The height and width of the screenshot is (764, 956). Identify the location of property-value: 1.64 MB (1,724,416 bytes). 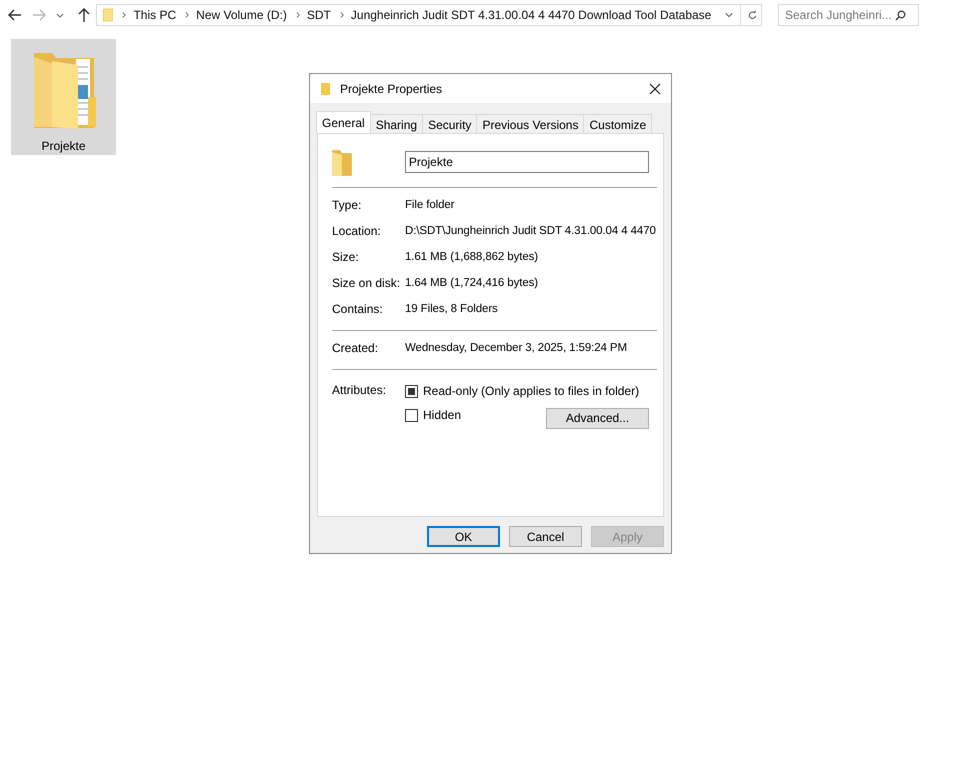
(472, 283).